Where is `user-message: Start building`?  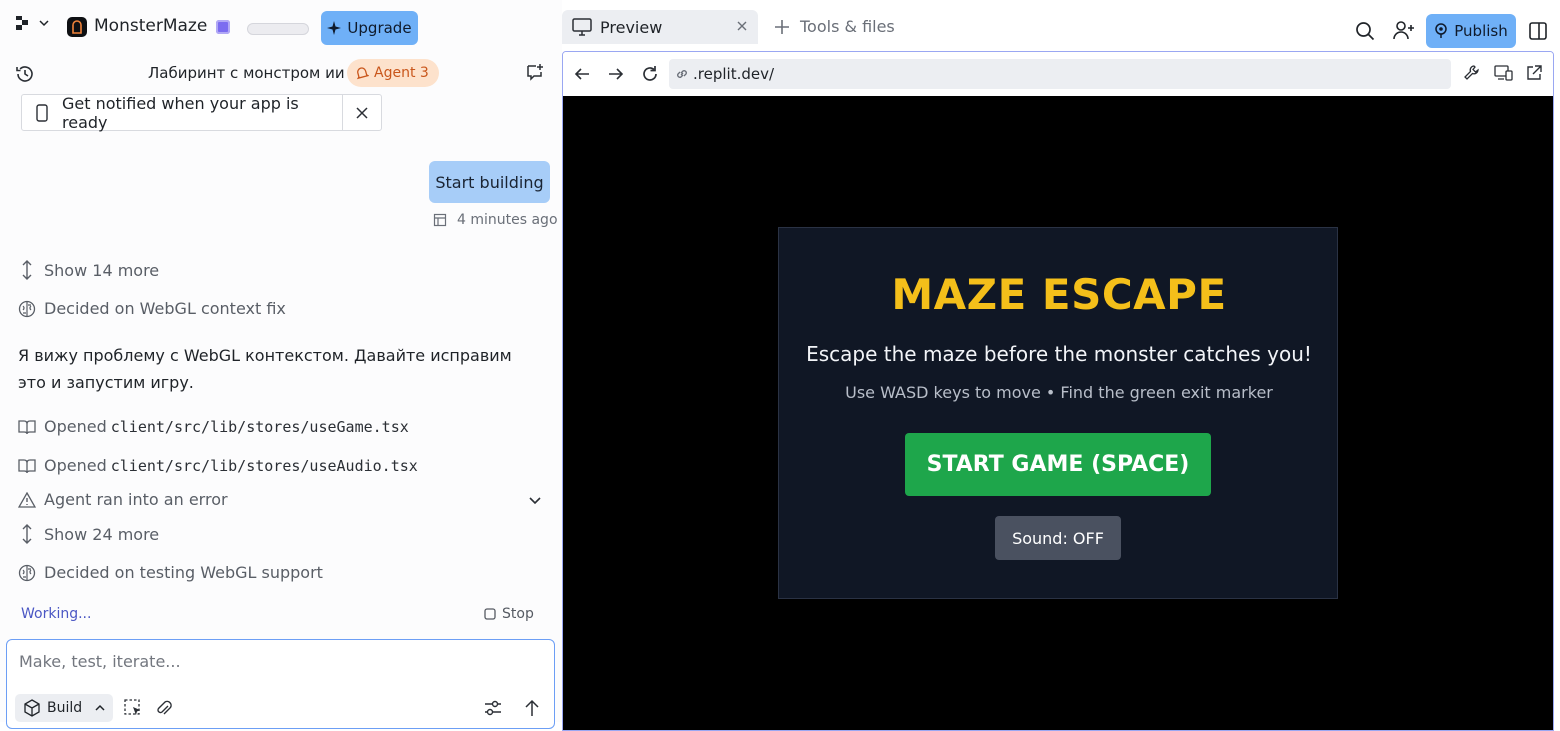
user-message: Start building is located at coordinates (489, 182).